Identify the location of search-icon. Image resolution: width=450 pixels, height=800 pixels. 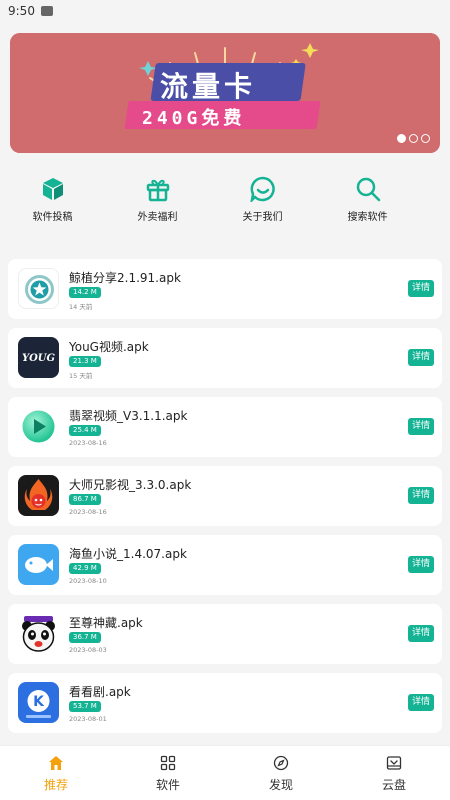
(368, 189).